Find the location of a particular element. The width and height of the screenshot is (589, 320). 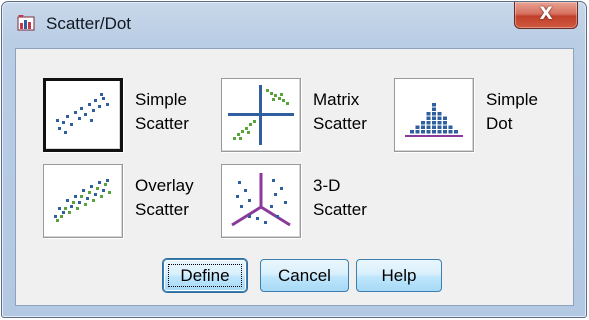

matrix-scatter-icon is located at coordinates (261, 115).